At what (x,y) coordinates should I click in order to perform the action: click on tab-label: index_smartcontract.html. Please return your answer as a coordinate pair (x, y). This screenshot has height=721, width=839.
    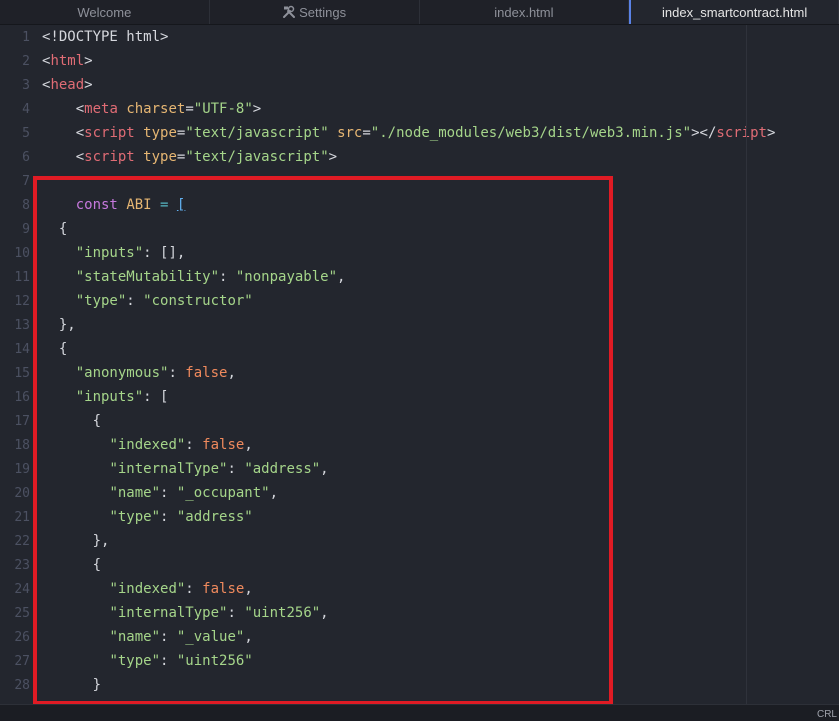
    Looking at the image, I should click on (735, 12).